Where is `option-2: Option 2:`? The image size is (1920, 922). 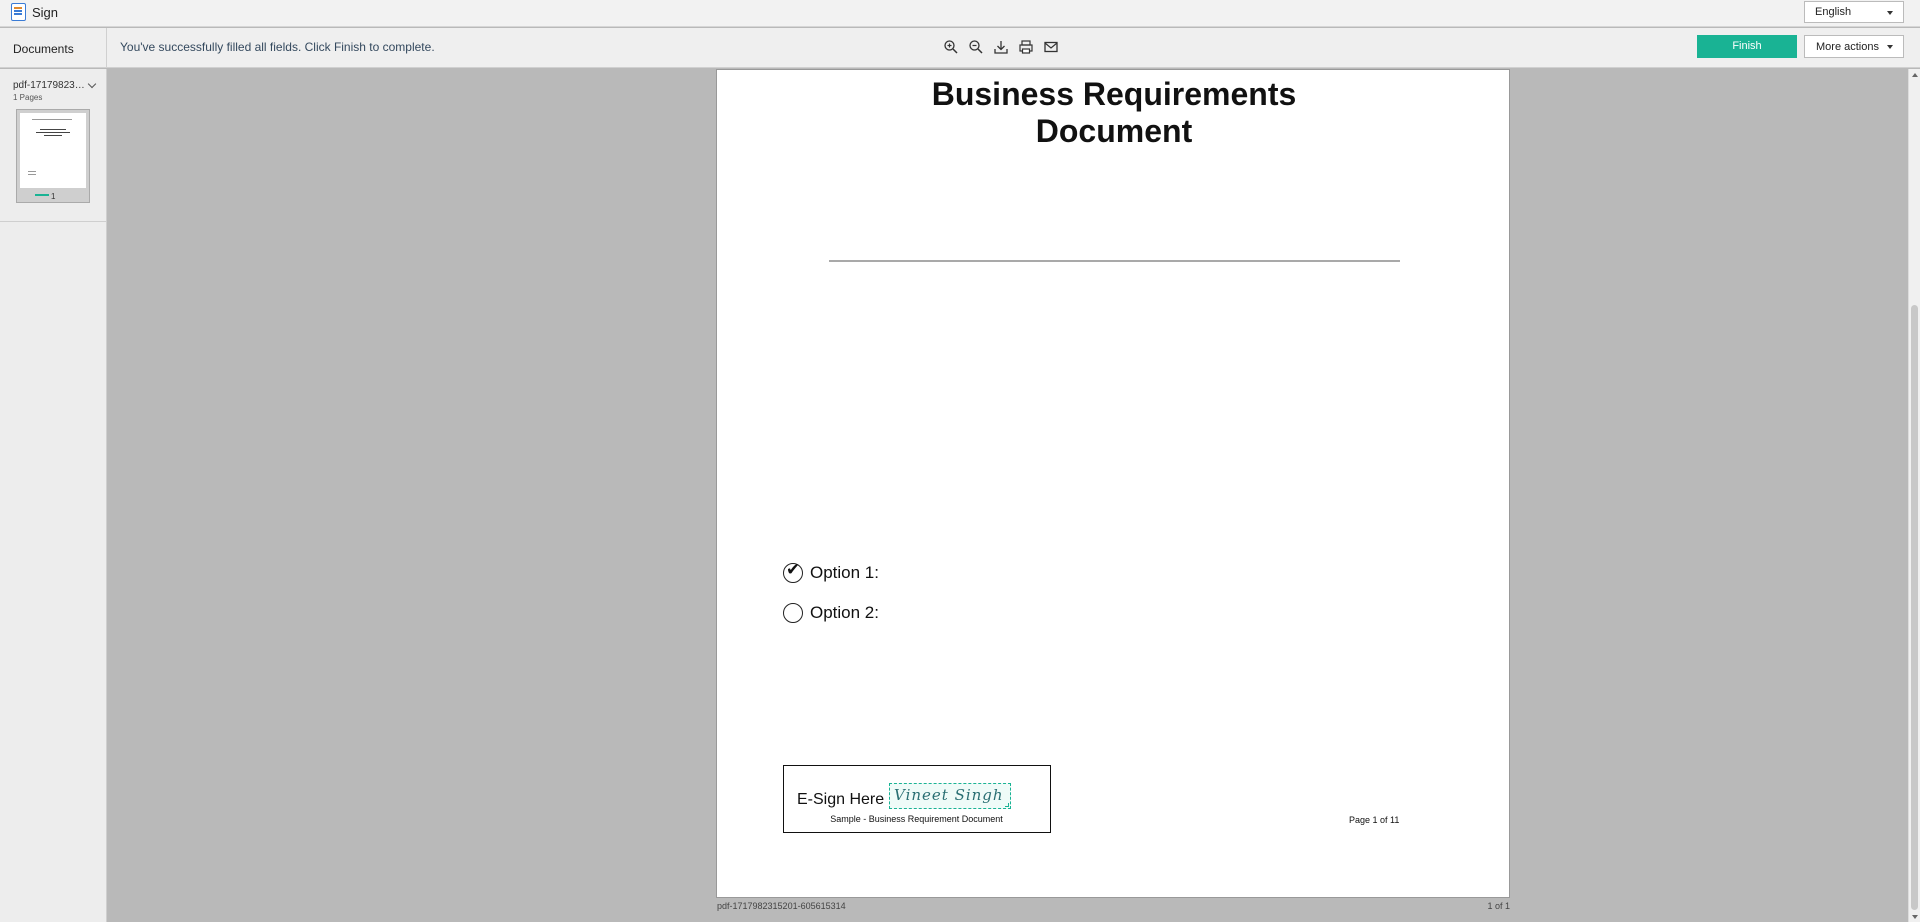
option-2: Option 2: is located at coordinates (831, 613).